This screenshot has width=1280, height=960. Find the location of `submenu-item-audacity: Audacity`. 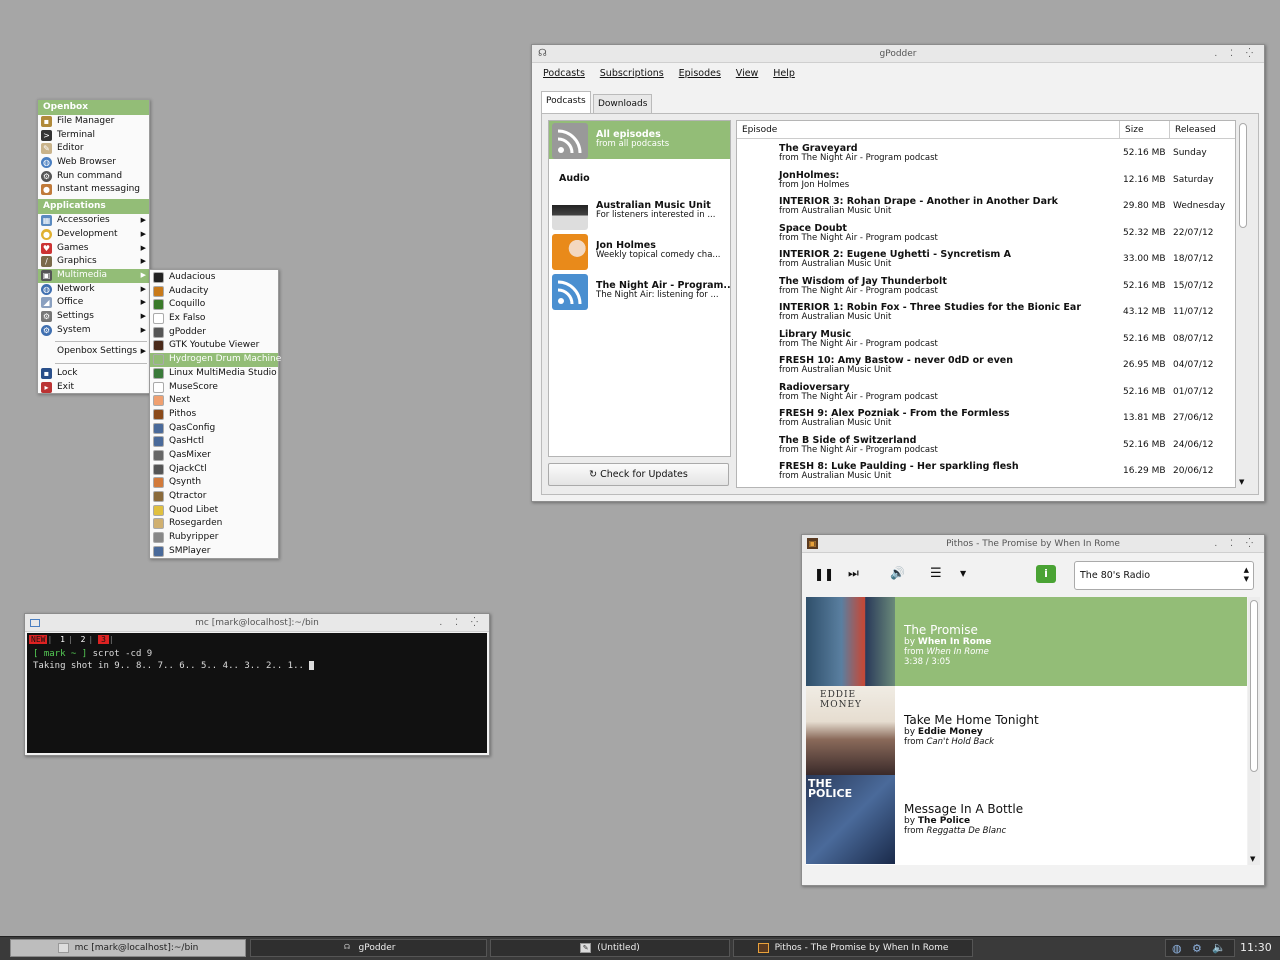

submenu-item-audacity: Audacity is located at coordinates (214, 292).